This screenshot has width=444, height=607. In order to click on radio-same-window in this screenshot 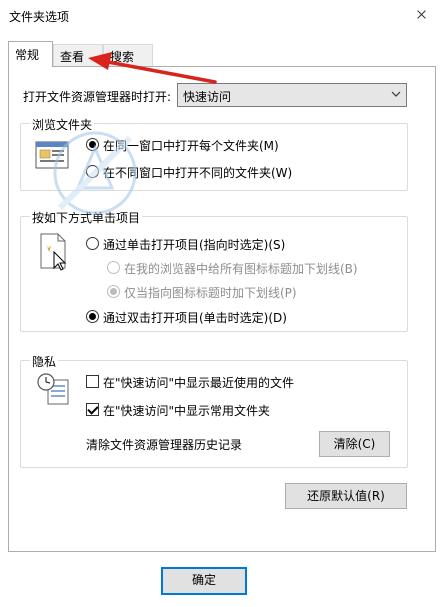, I will do `click(92, 144)`.